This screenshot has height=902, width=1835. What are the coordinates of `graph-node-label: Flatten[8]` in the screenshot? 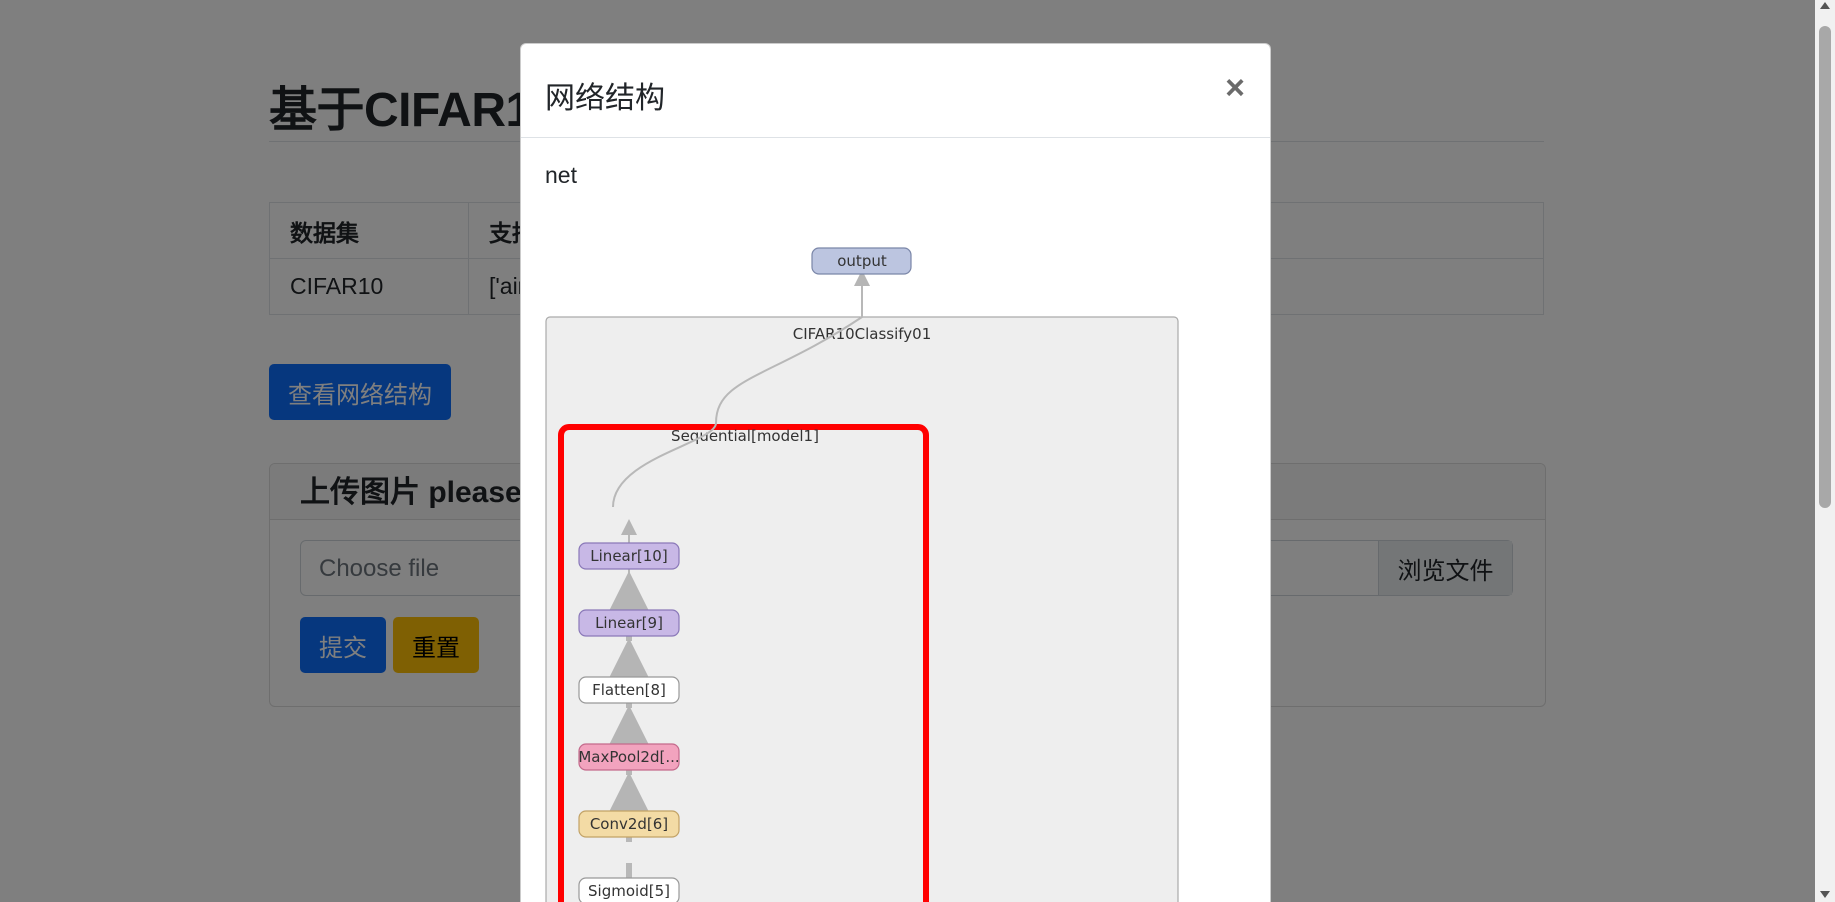 It's located at (629, 690).